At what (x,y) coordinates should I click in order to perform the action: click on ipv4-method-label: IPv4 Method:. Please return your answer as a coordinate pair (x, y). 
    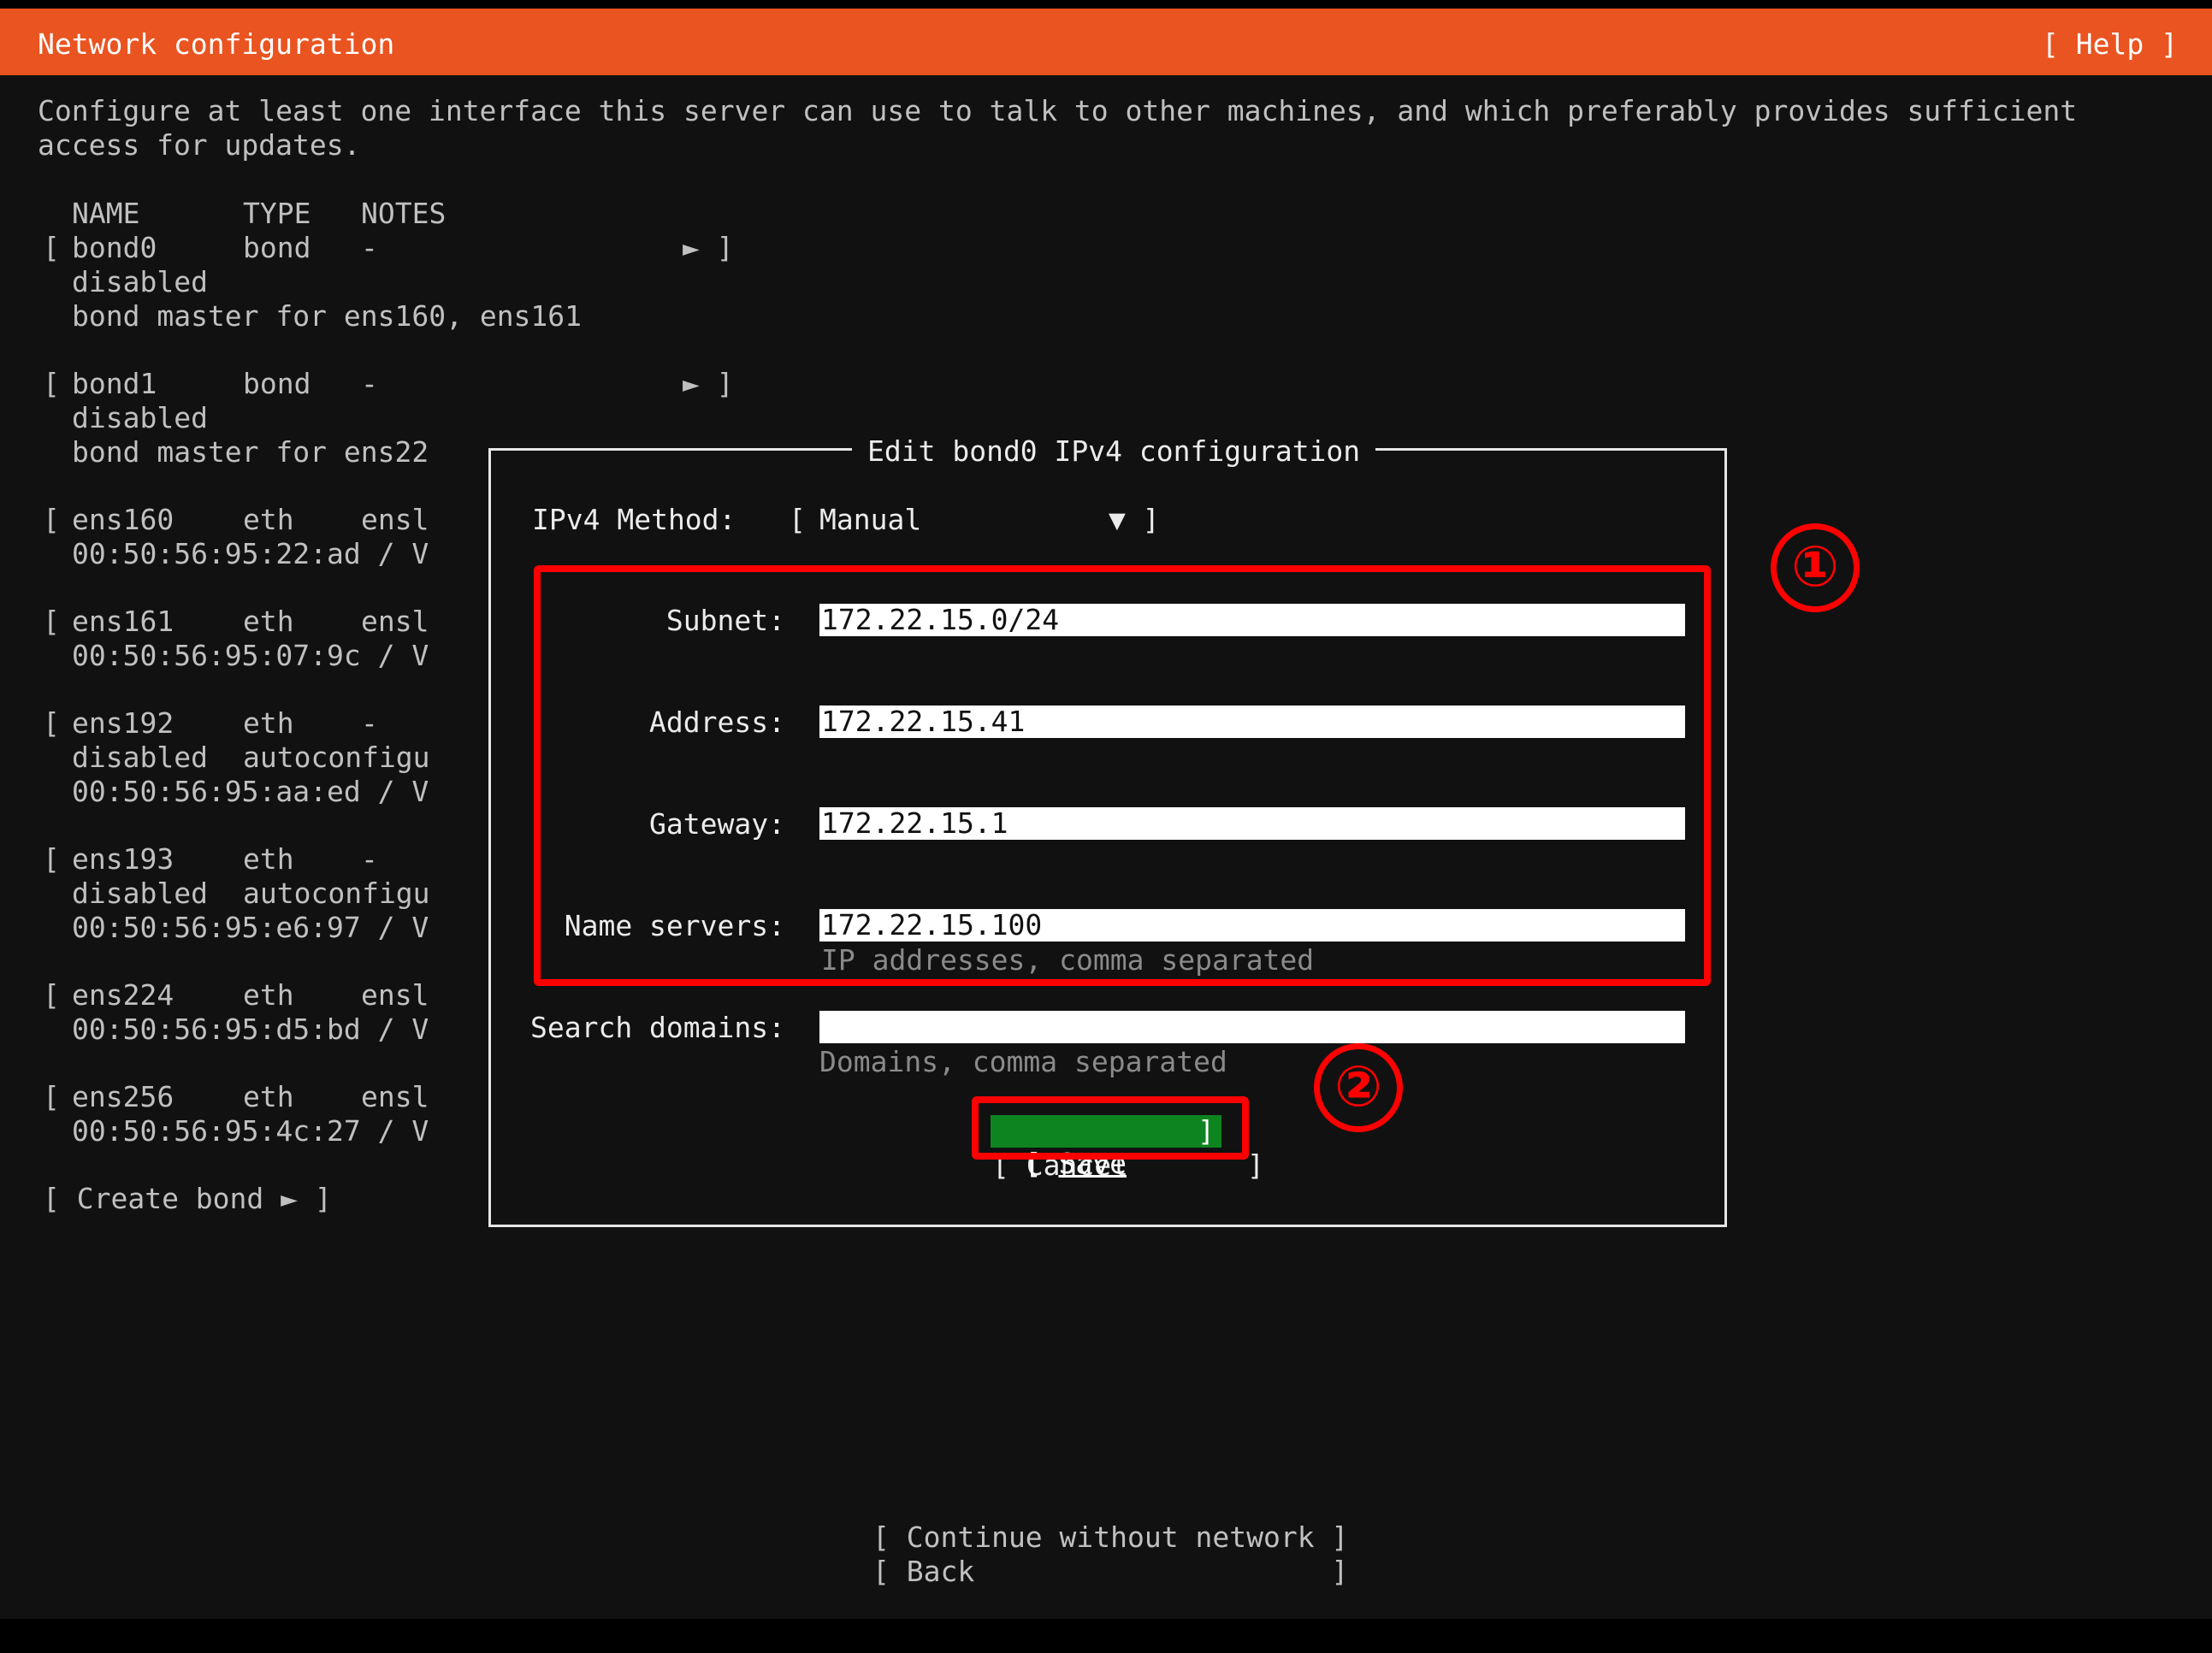
    Looking at the image, I should click on (634, 519).